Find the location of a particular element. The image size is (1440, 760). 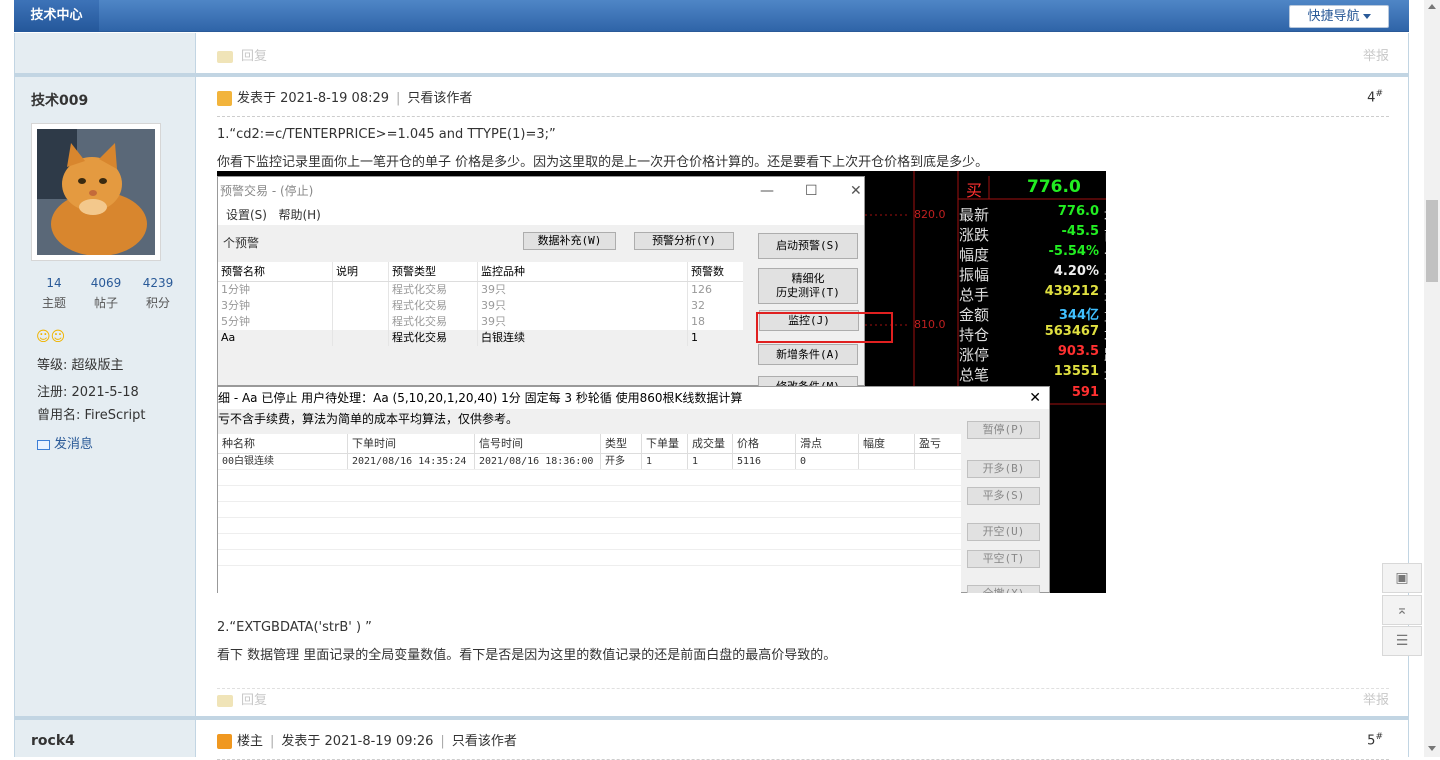

send-message-label: 发消息 is located at coordinates (74, 444).